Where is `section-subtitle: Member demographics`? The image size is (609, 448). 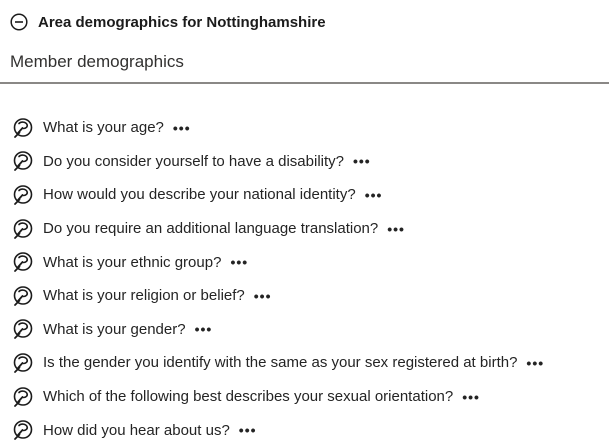
section-subtitle: Member demographics is located at coordinates (97, 61).